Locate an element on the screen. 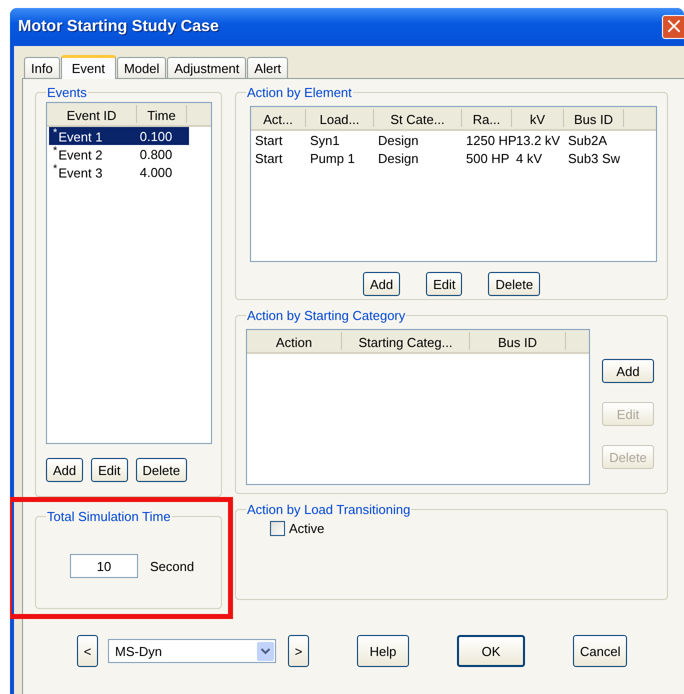  table-cell-text: 13.2 kV is located at coordinates (539, 140).